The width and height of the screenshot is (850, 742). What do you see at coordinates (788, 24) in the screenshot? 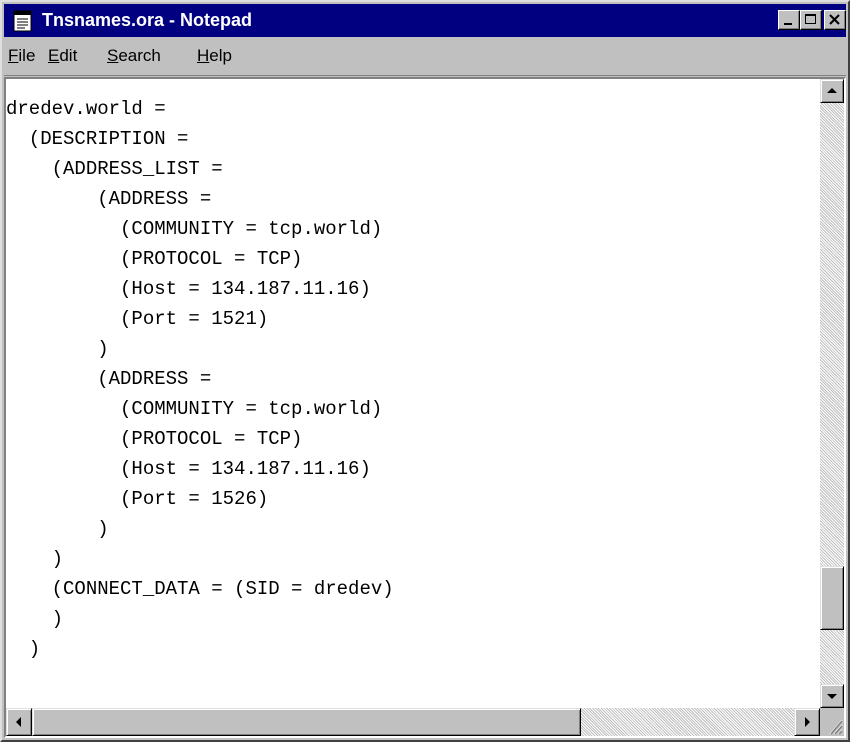
I see `minimize-icon` at bounding box center [788, 24].